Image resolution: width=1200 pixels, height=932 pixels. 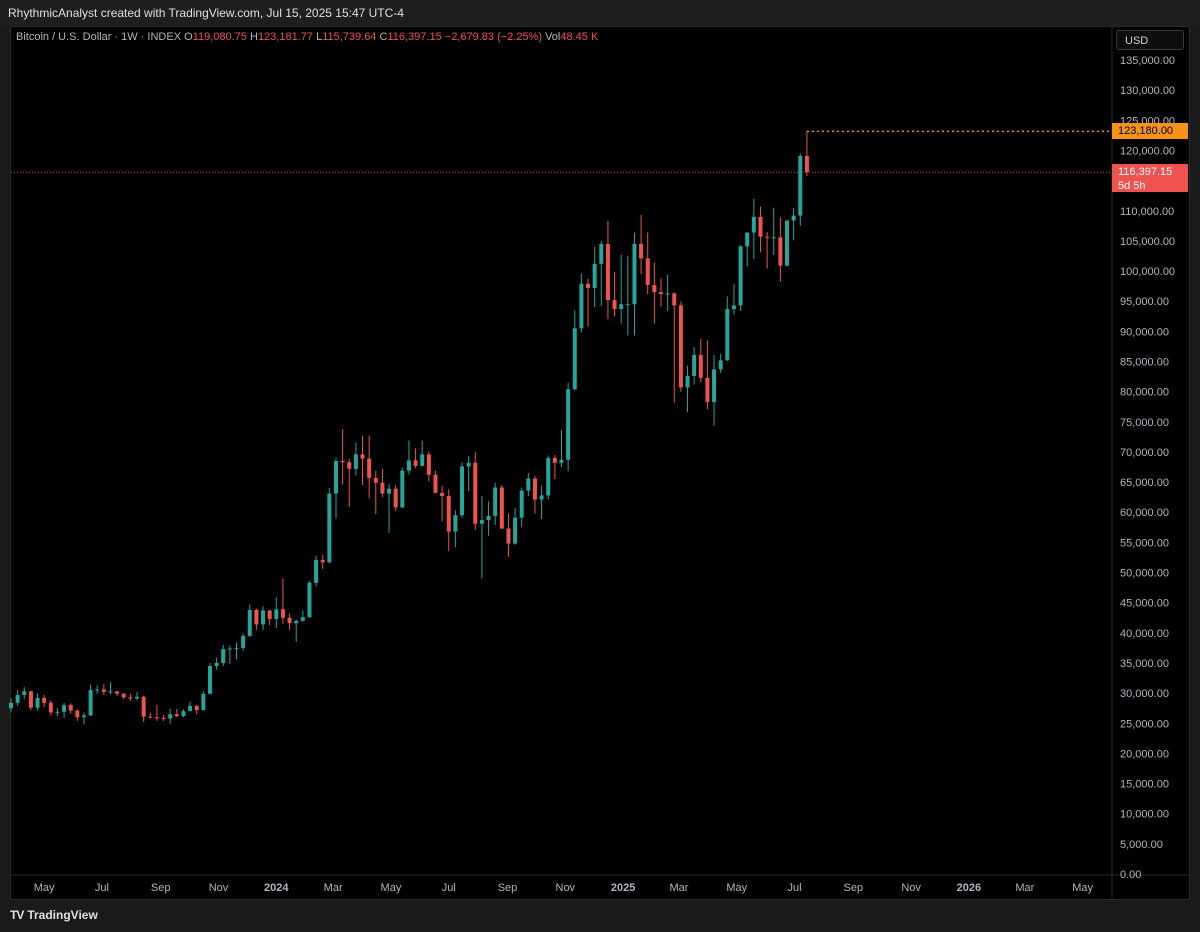 What do you see at coordinates (1144, 815) in the screenshot?
I see `y-tick-label: 10,000.00` at bounding box center [1144, 815].